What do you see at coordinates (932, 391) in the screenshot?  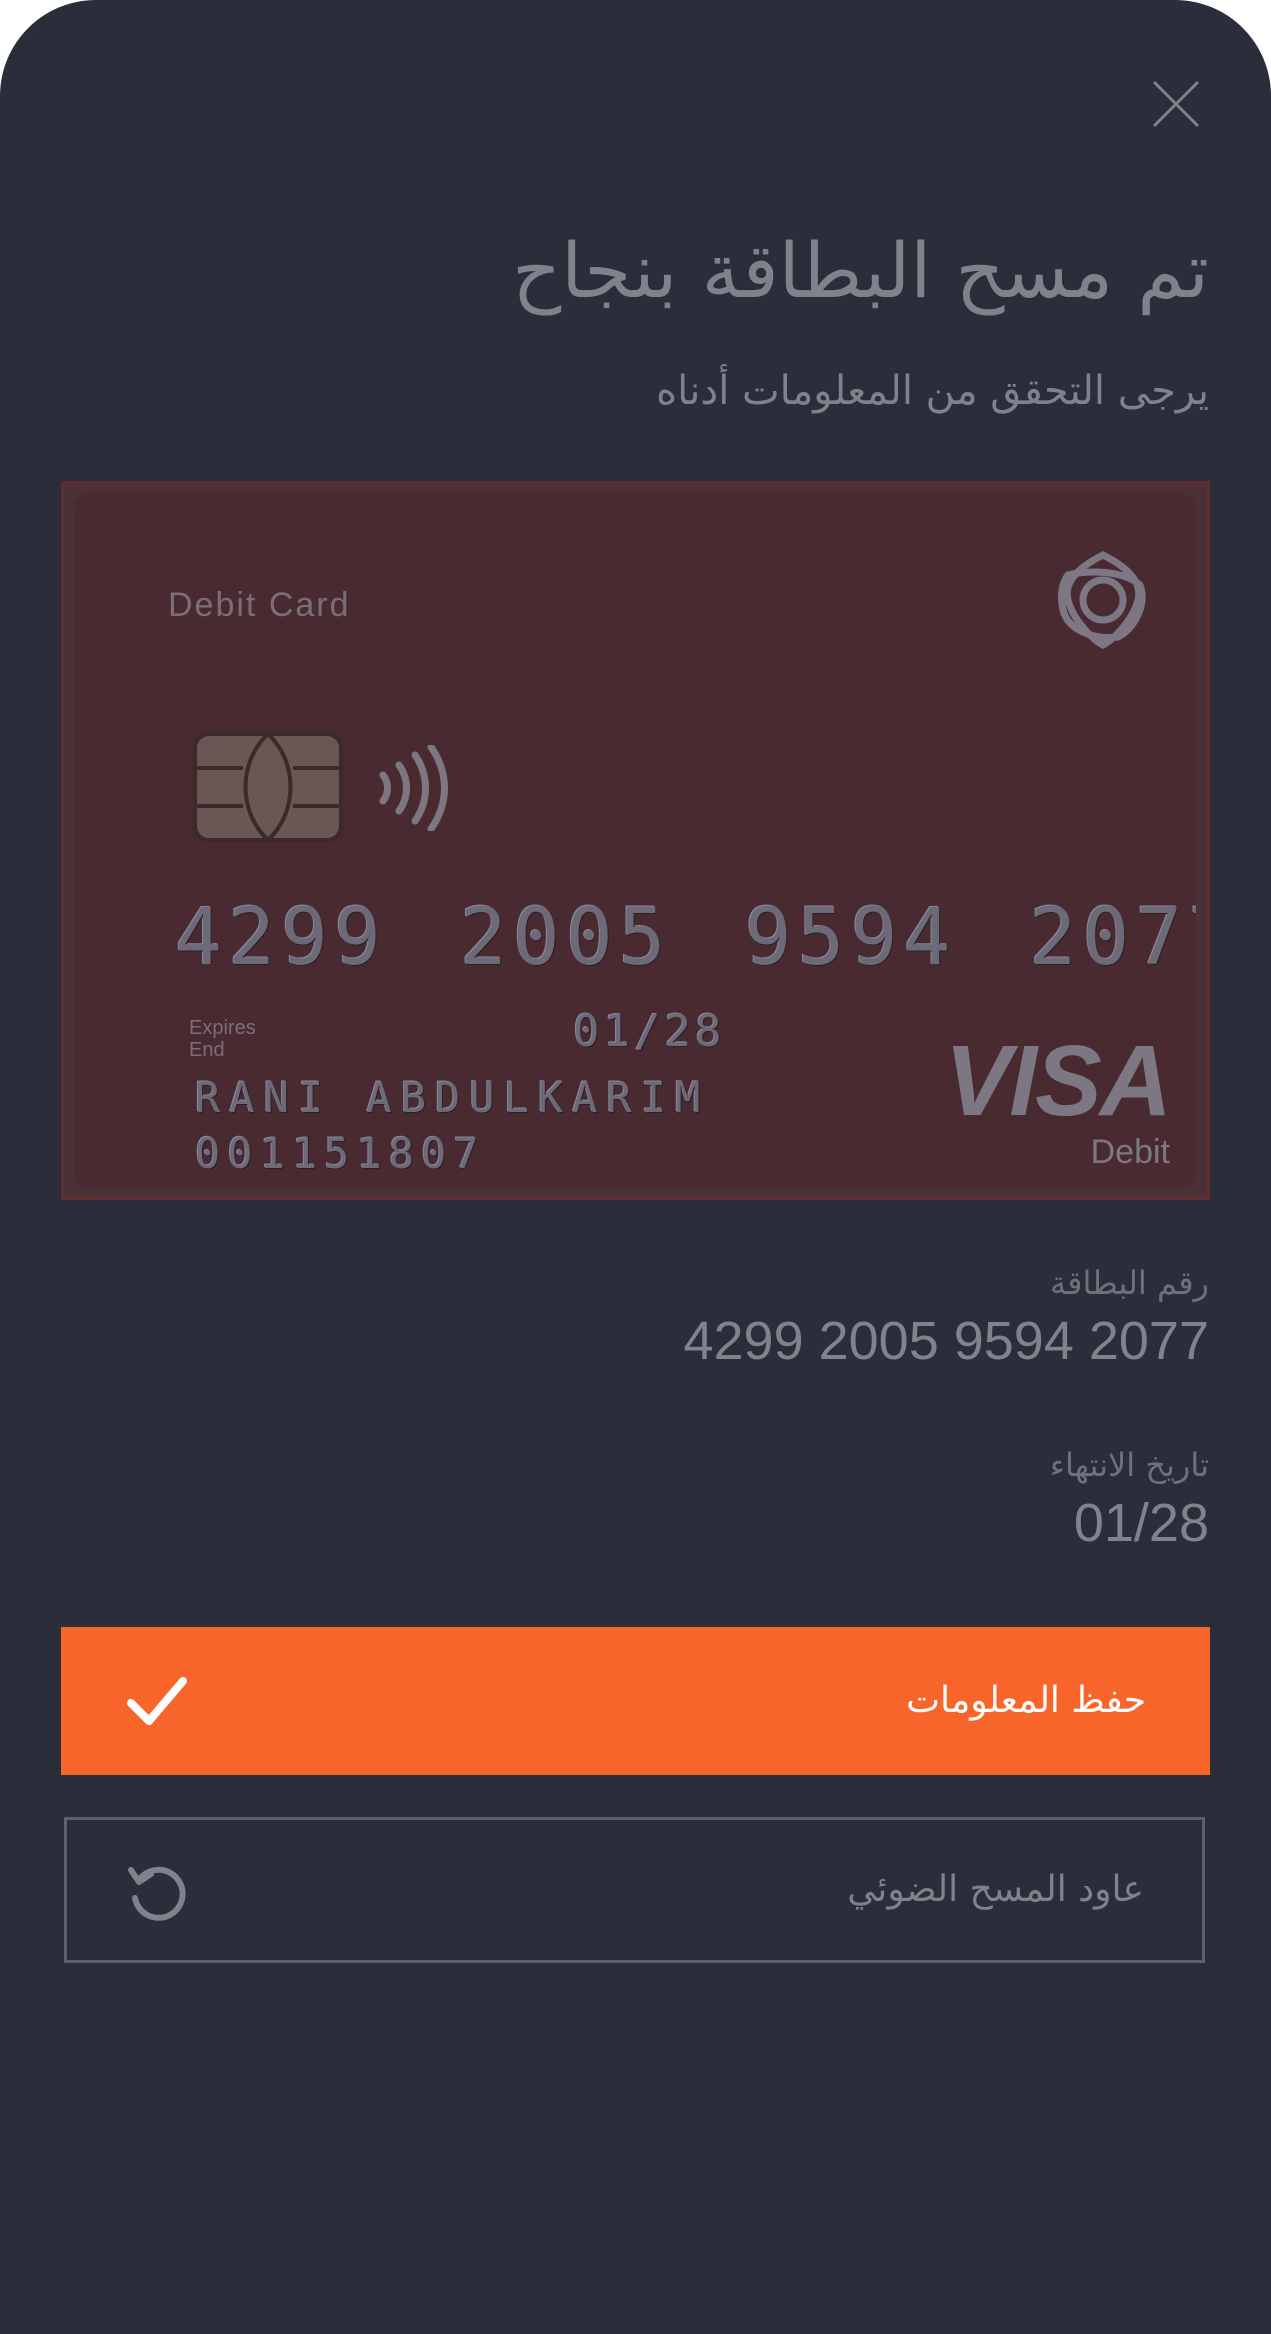 I see `page-subtitle: يرجى التحقق من المعلومات أدناه` at bounding box center [932, 391].